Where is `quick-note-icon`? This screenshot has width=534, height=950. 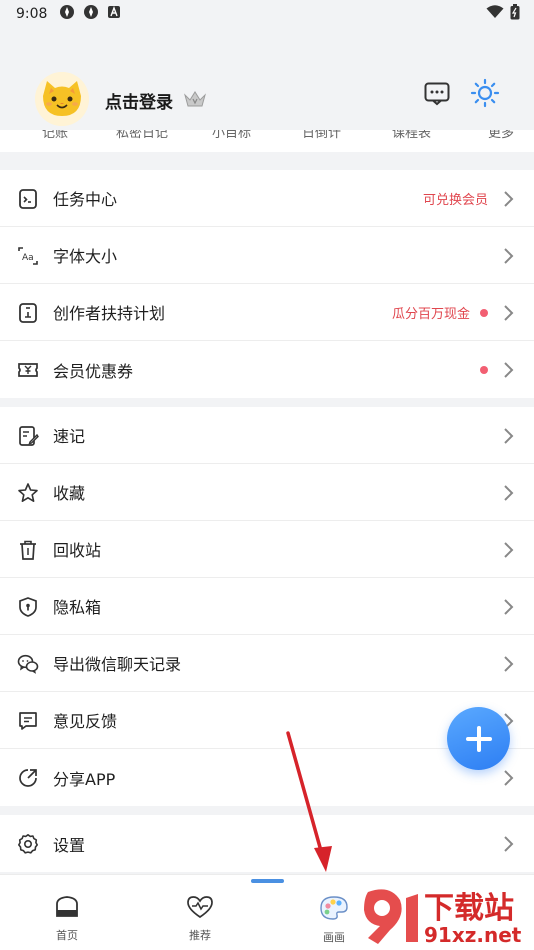
quick-note-icon is located at coordinates (28, 436).